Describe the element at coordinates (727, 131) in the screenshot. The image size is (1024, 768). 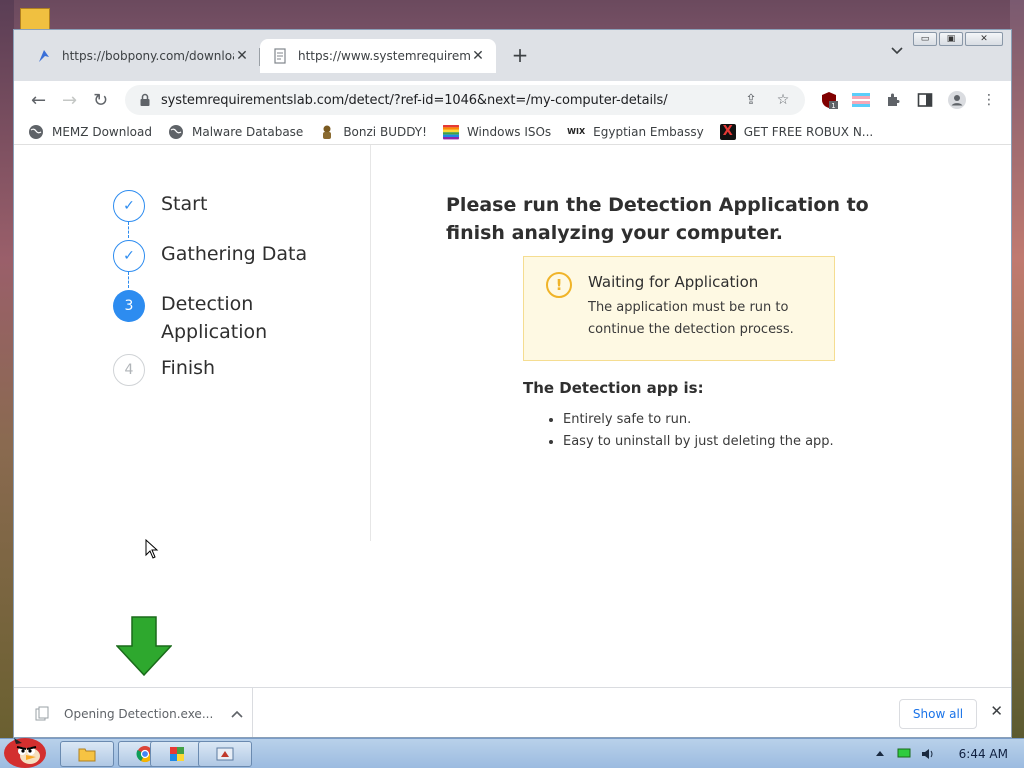
I see `red-x-icon: X` at that location.